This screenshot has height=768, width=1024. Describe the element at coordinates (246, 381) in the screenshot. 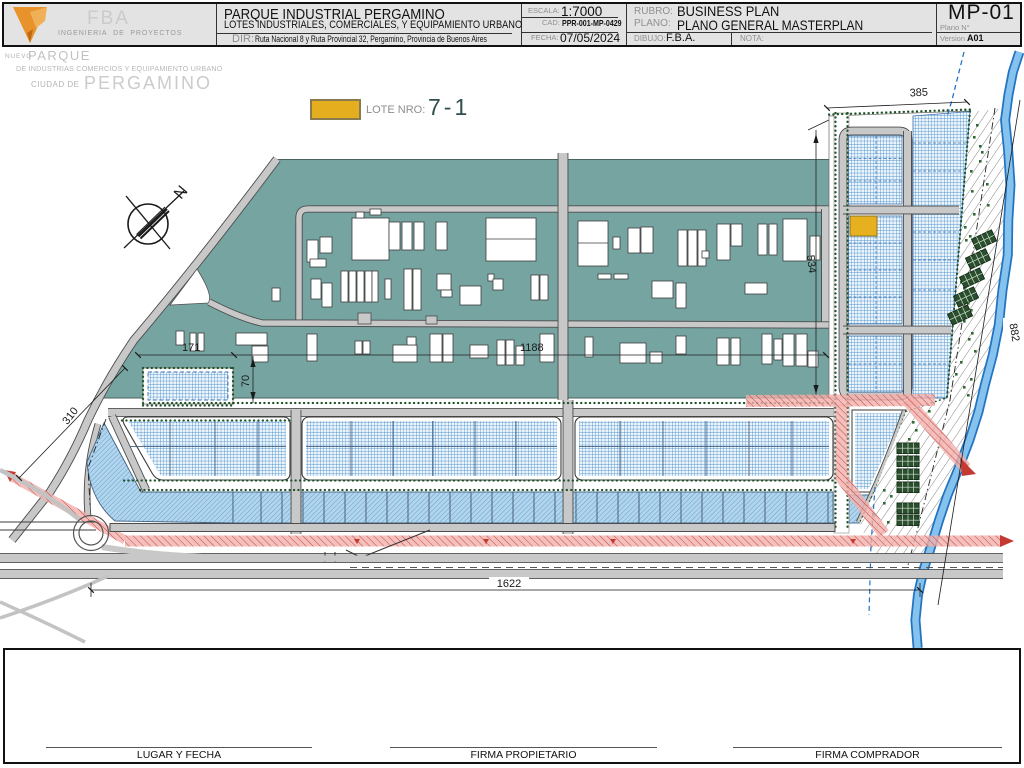

I see `svg-text: 70` at that location.